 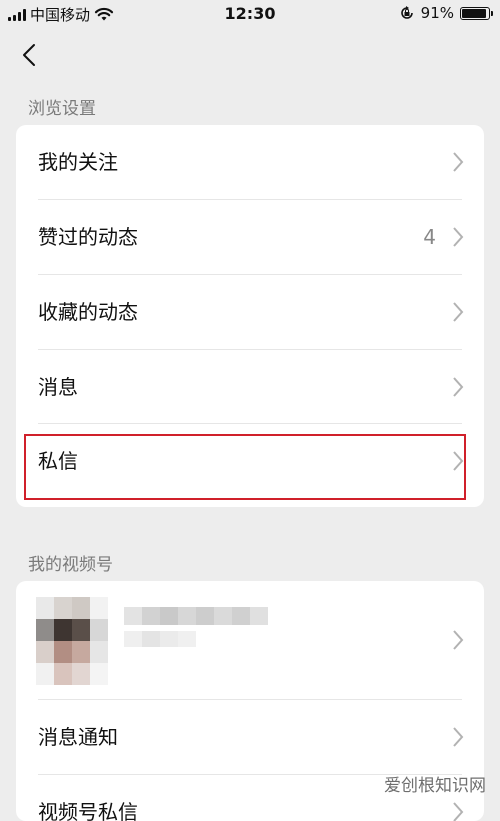 What do you see at coordinates (250, 387) in the screenshot?
I see `row-messages: 消息` at bounding box center [250, 387].